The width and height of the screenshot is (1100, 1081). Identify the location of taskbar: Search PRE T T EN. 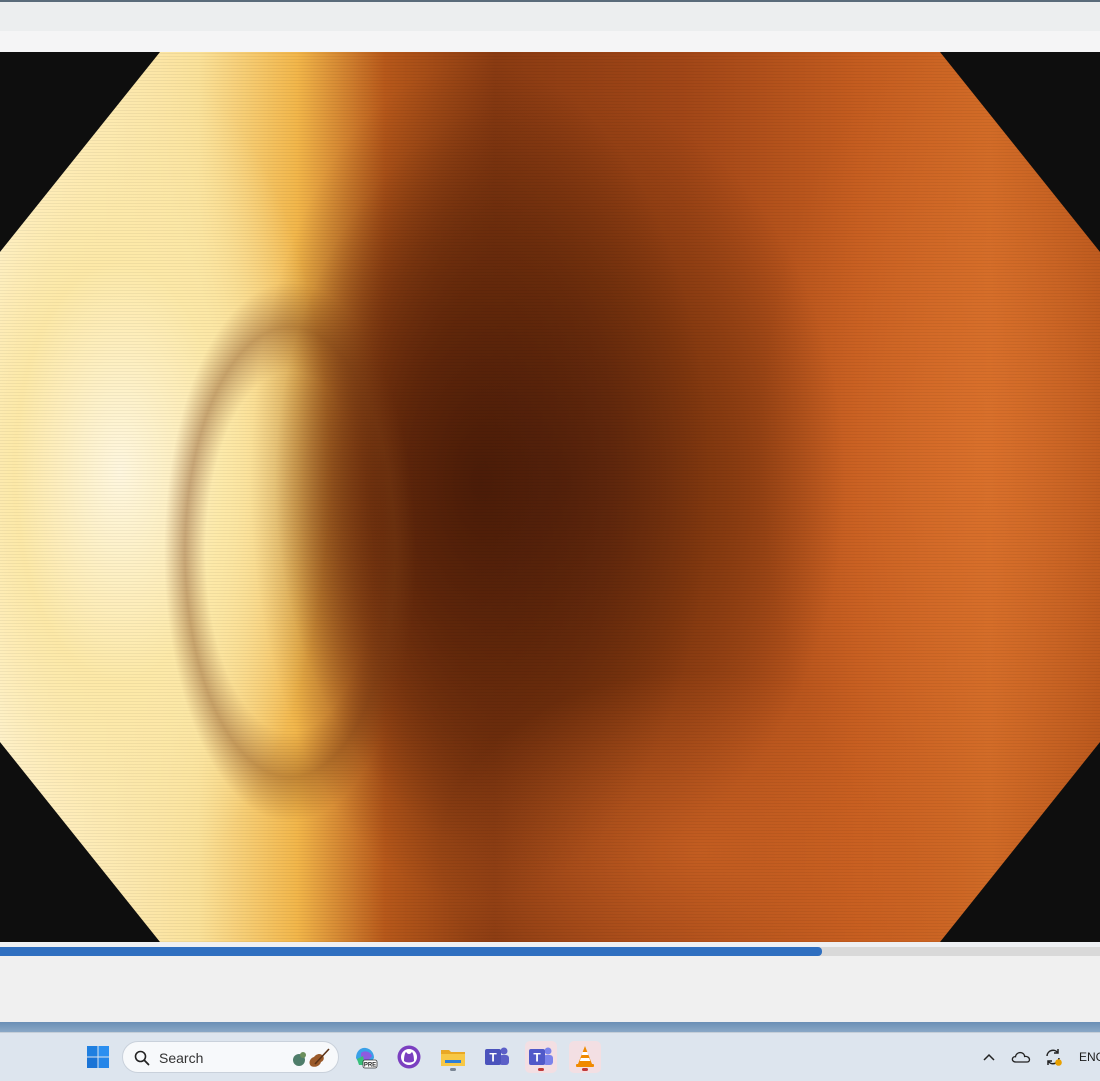
(550, 1056).